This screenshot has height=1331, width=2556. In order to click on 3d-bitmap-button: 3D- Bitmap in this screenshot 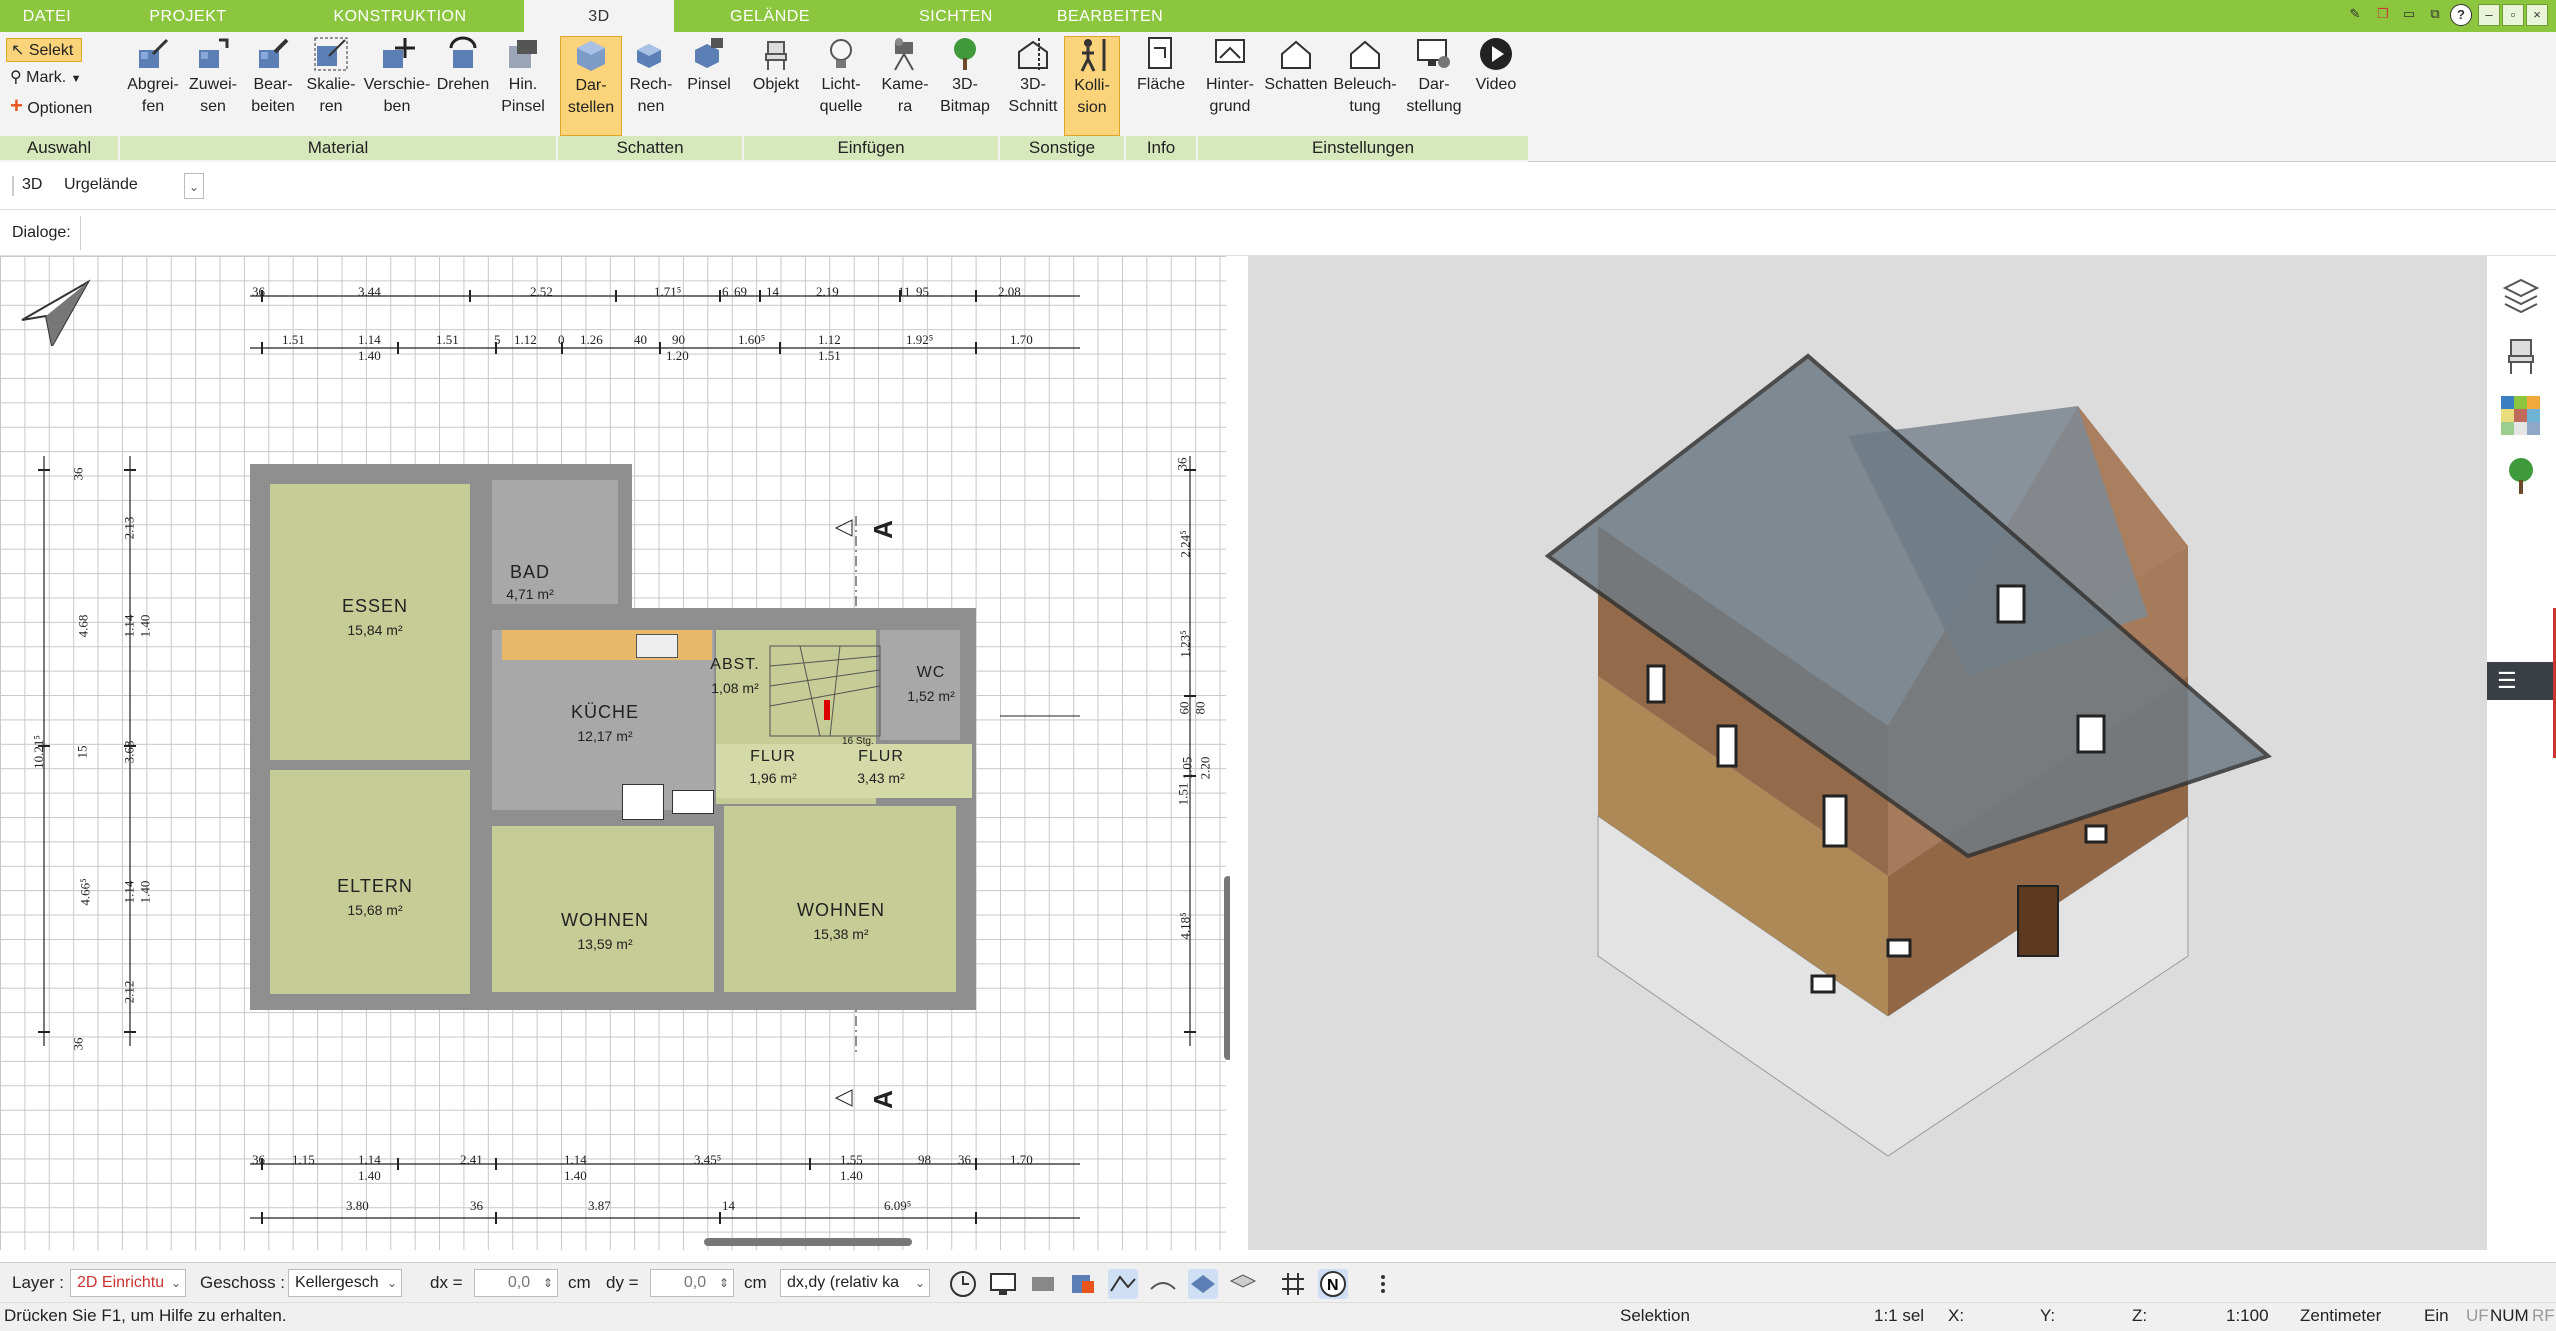, I will do `click(965, 86)`.